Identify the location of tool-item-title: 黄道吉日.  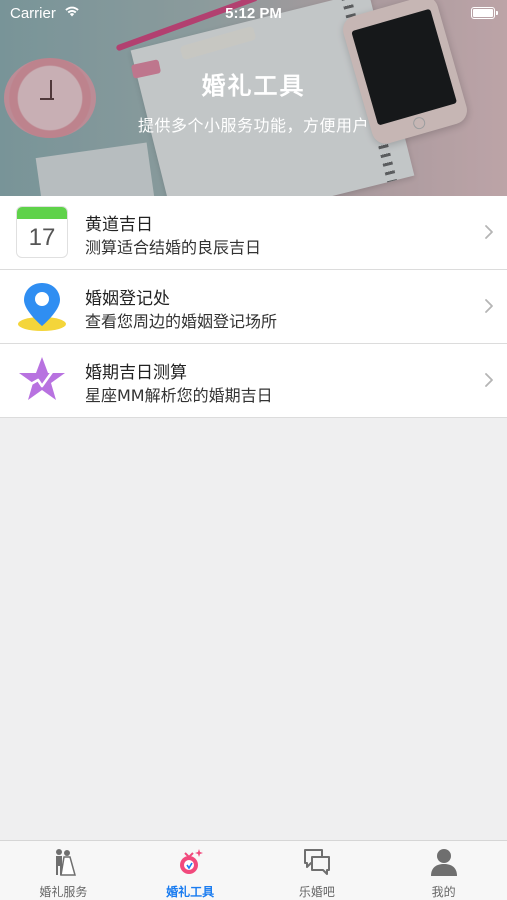
(119, 225).